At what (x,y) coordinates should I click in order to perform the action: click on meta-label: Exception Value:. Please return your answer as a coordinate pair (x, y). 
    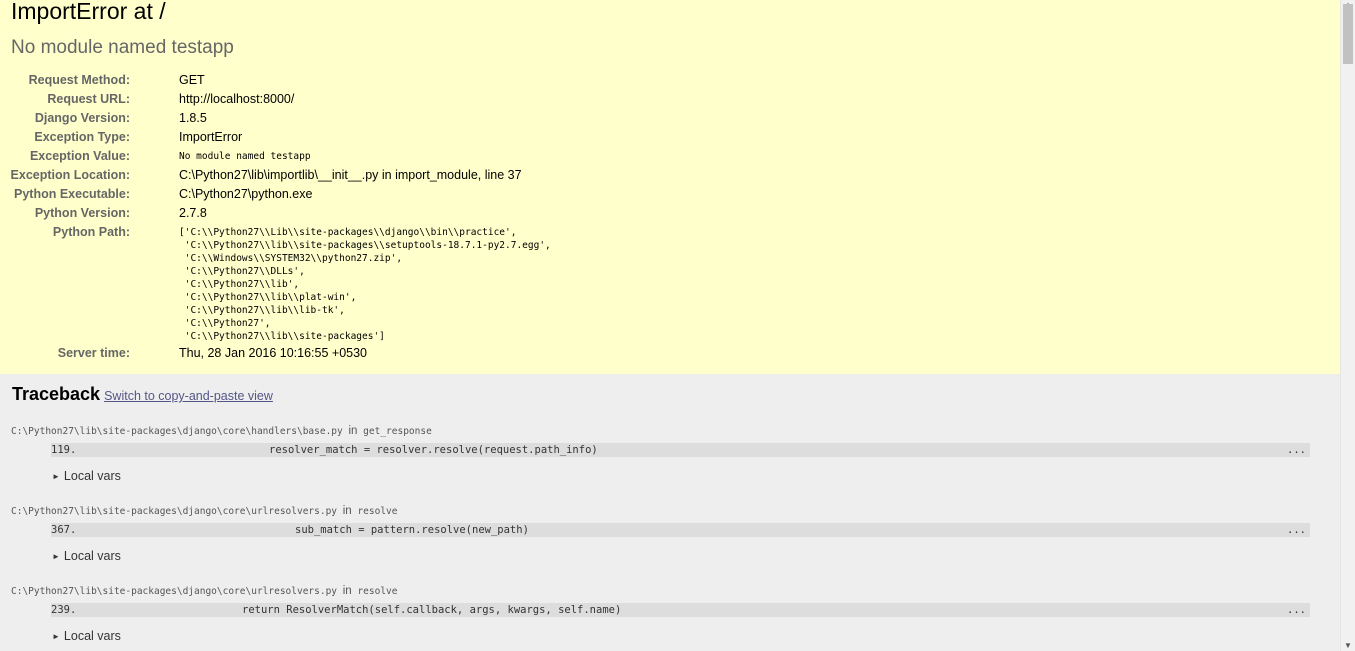
    Looking at the image, I should click on (79, 156).